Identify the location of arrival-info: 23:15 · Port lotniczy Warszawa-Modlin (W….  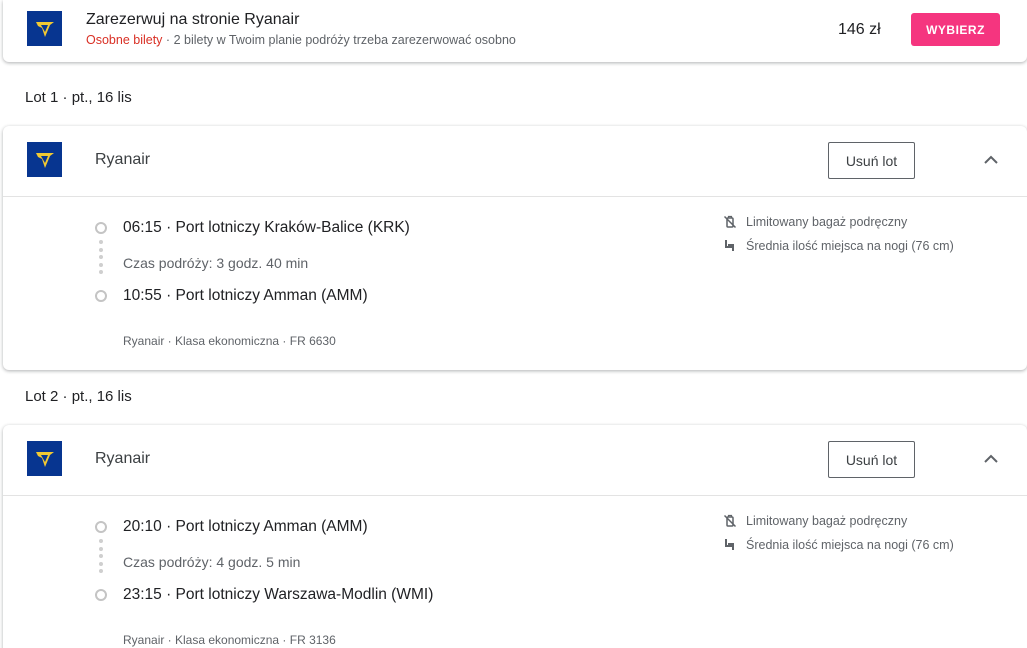
(278, 594).